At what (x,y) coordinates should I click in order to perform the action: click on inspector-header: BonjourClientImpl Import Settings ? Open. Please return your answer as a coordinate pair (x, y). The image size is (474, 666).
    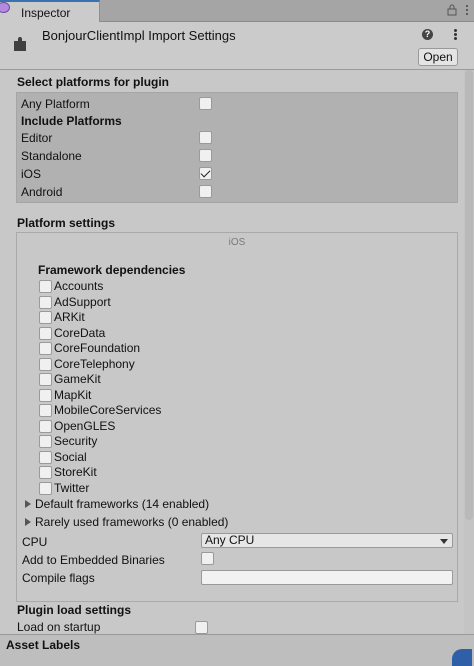
    Looking at the image, I should click on (237, 46).